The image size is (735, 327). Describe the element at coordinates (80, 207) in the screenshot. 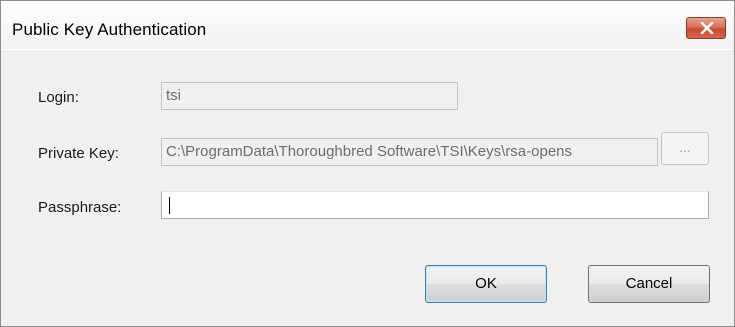

I see `passphrase-label: Passphrase:` at that location.